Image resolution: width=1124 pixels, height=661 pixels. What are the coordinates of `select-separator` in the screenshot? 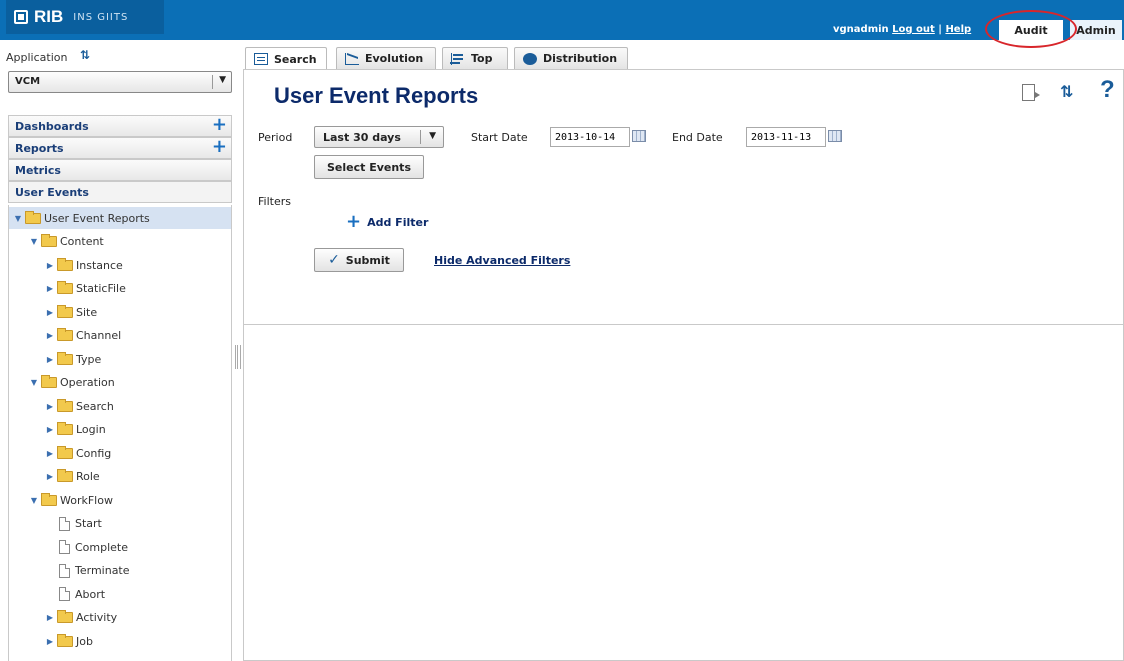 It's located at (212, 82).